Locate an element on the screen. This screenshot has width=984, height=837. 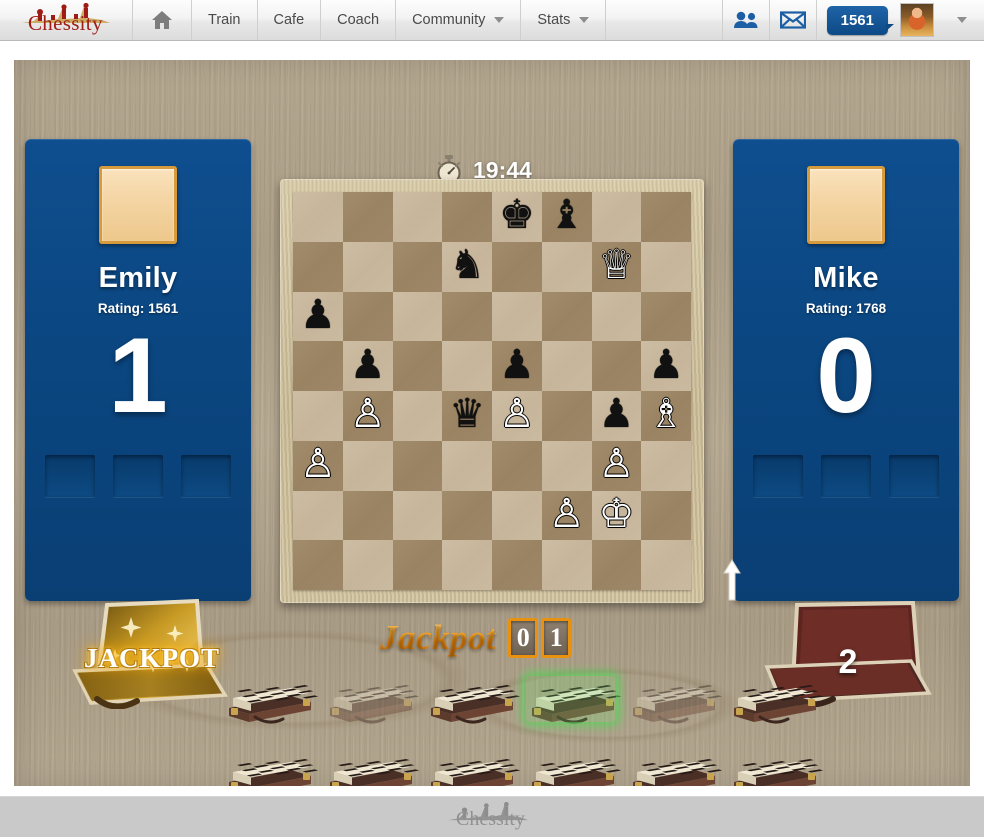
board-square: ♔ is located at coordinates (616, 515).